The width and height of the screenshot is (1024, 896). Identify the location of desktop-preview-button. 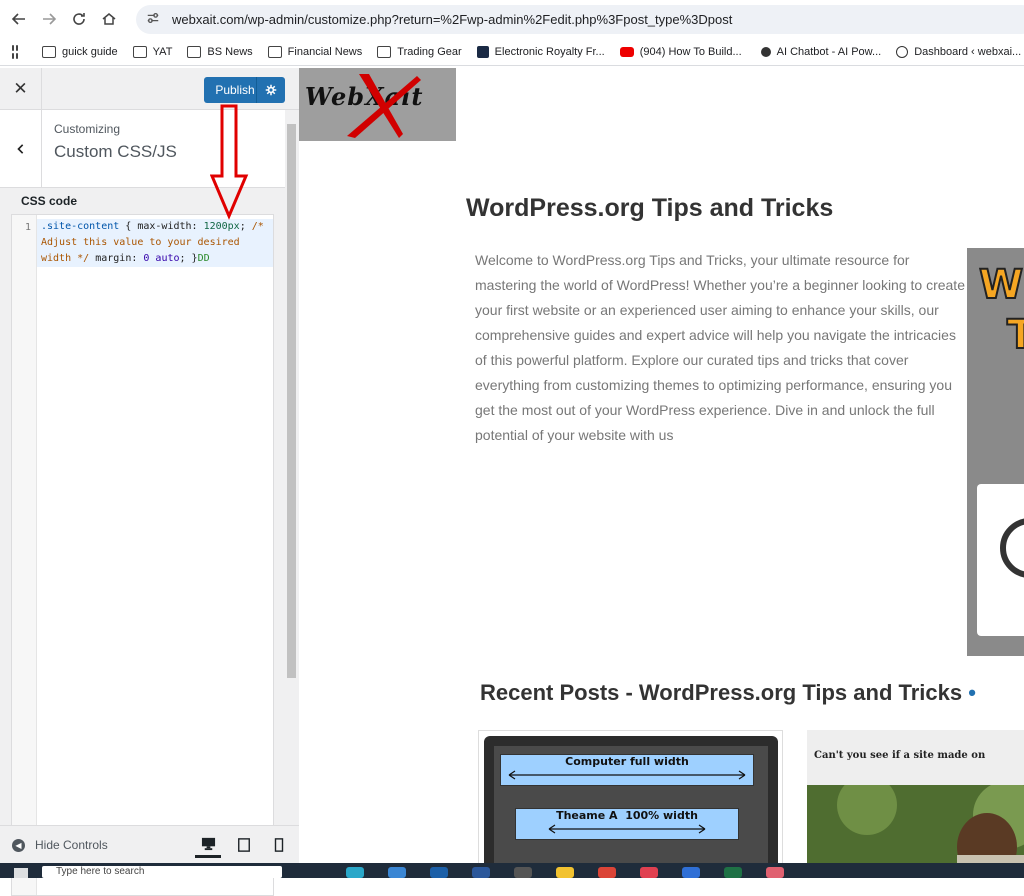
(208, 845).